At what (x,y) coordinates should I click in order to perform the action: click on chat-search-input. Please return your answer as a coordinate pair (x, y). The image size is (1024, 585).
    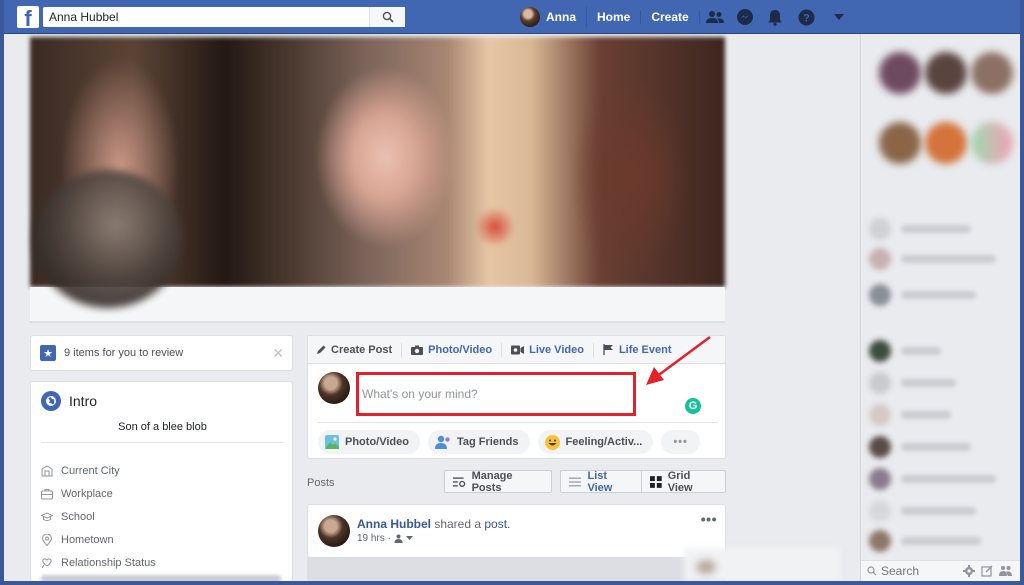
    Looking at the image, I should click on (916, 571).